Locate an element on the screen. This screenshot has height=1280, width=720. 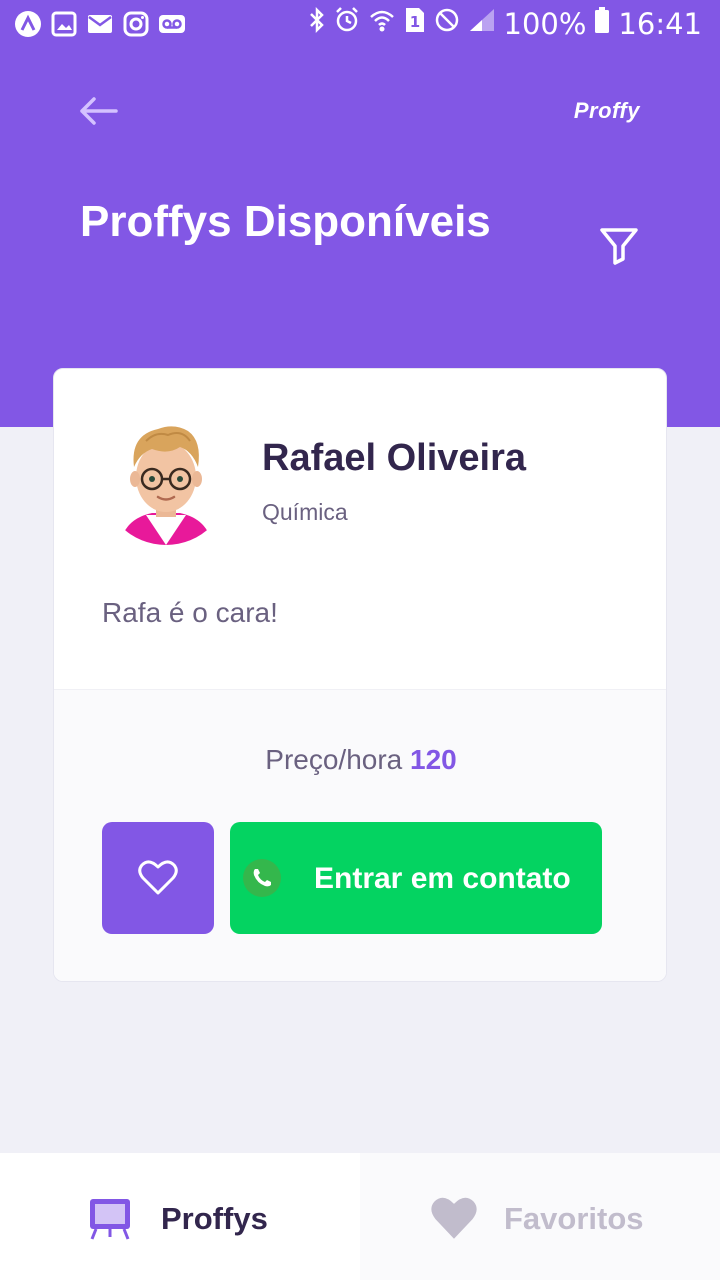
mail-icon is located at coordinates (100, 24).